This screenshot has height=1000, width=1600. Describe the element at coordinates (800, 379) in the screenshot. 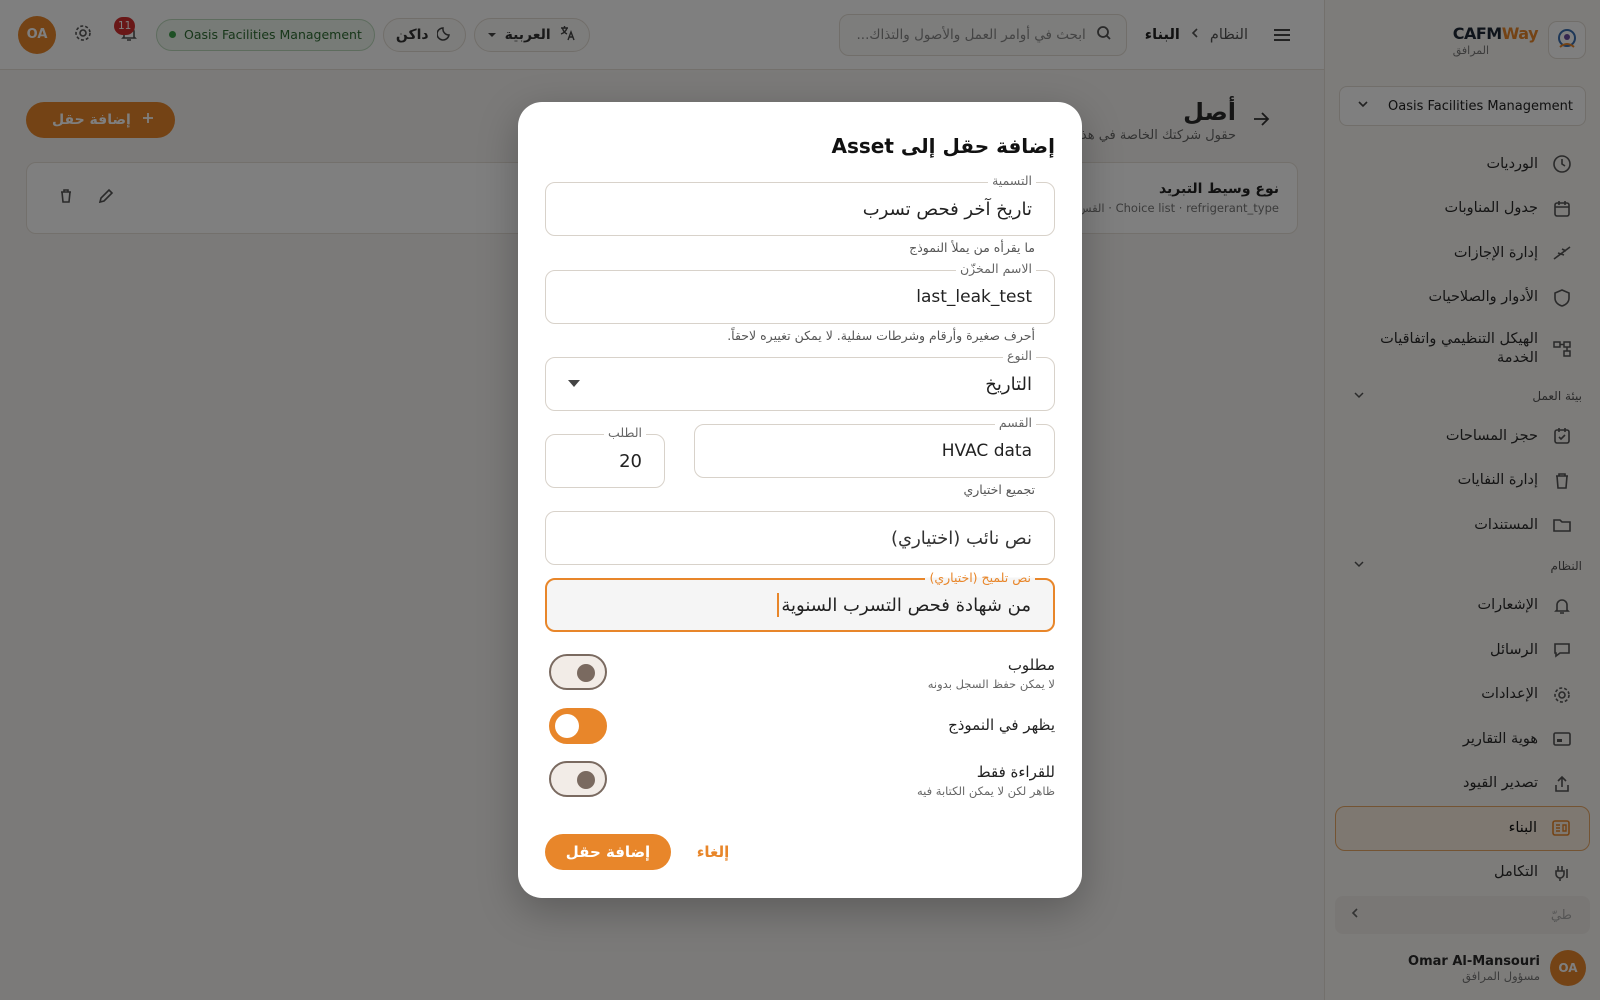

I see `type-select: النوع التاريخ` at that location.